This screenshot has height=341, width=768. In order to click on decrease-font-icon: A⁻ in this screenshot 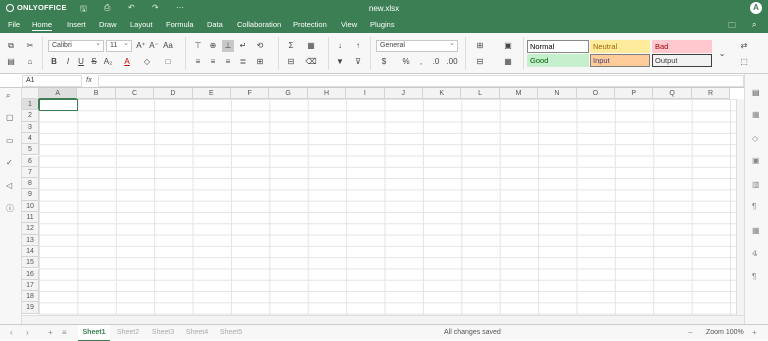, I will do `click(154, 46)`.